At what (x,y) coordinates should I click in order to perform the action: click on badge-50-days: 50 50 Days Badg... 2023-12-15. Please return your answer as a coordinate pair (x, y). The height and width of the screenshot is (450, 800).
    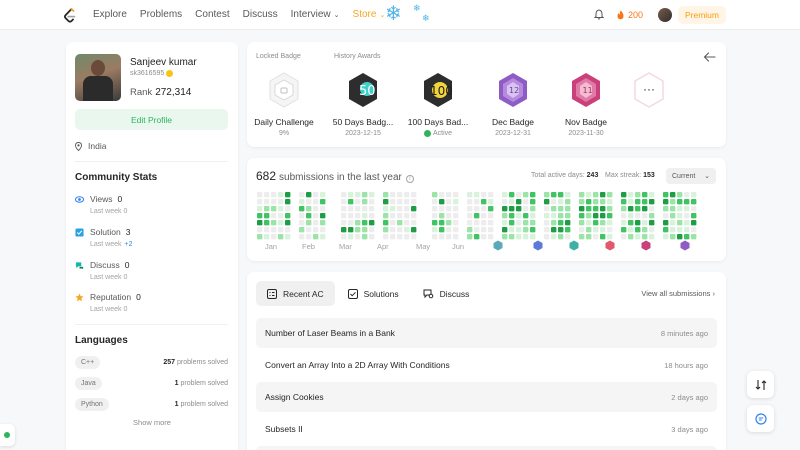
    Looking at the image, I should click on (363, 104).